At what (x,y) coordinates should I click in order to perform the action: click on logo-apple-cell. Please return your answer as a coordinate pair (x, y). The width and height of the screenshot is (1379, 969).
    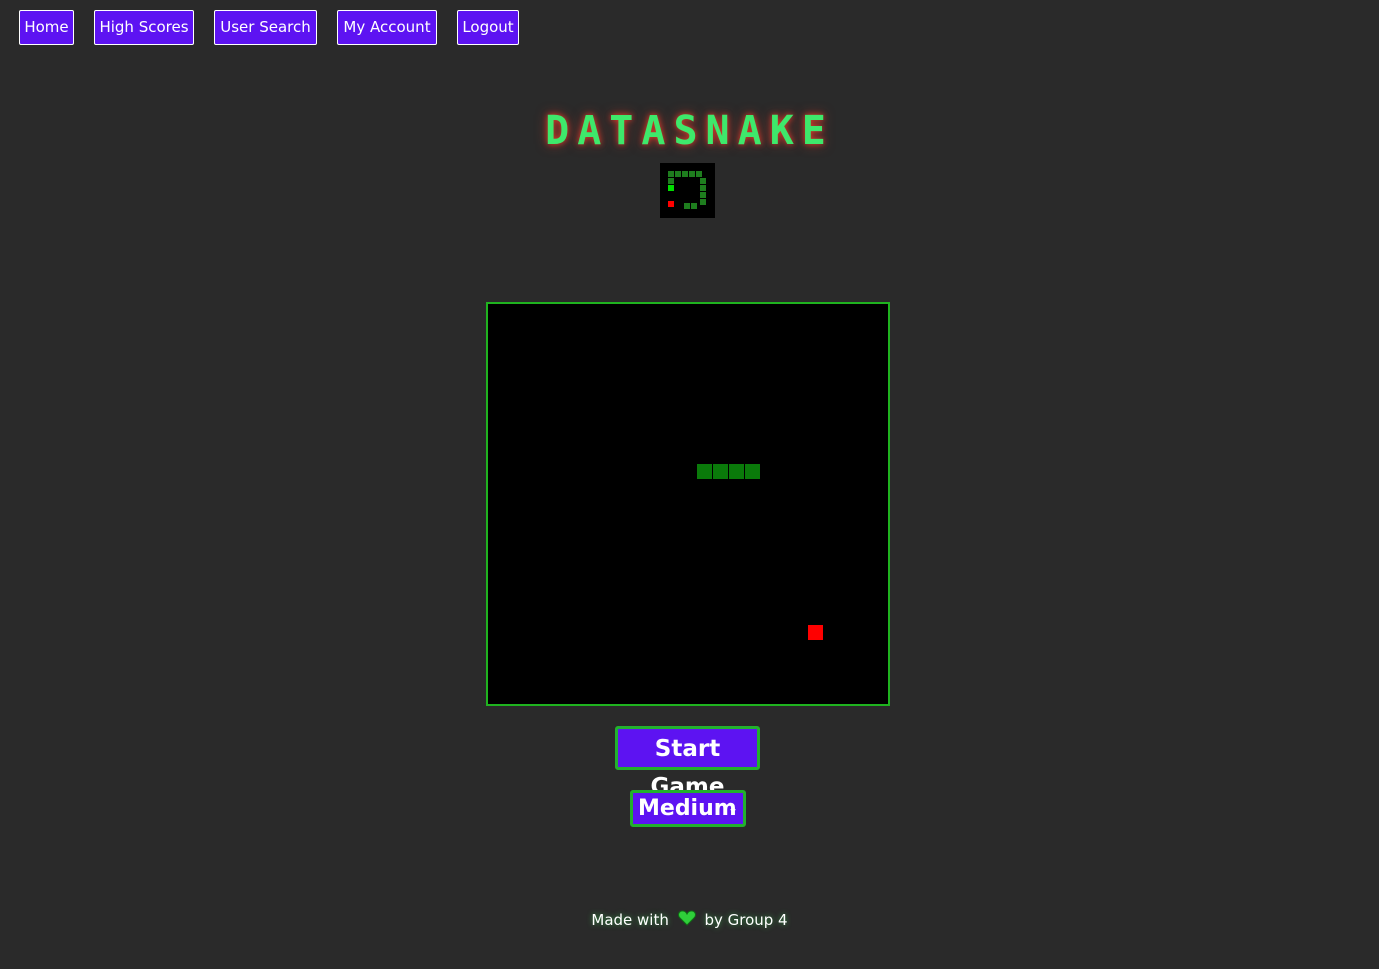
    Looking at the image, I should click on (671, 204).